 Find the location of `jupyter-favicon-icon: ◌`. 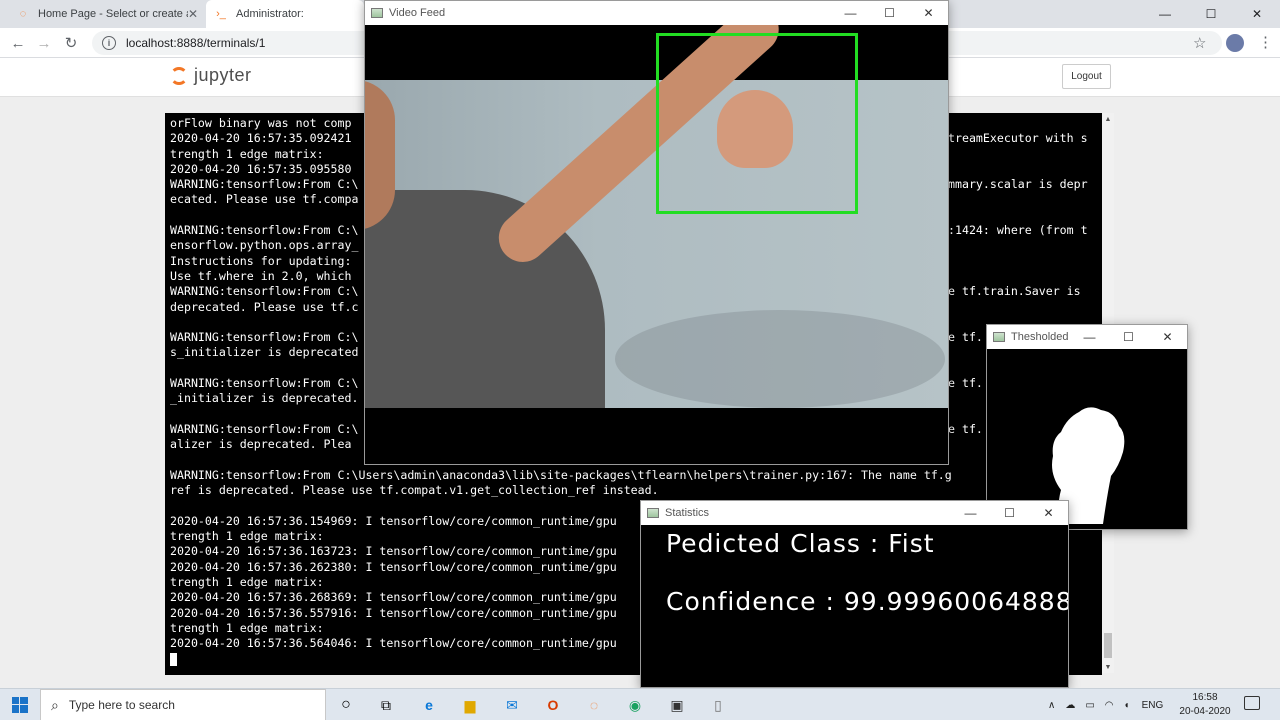

jupyter-favicon-icon: ◌ is located at coordinates (23, 14).